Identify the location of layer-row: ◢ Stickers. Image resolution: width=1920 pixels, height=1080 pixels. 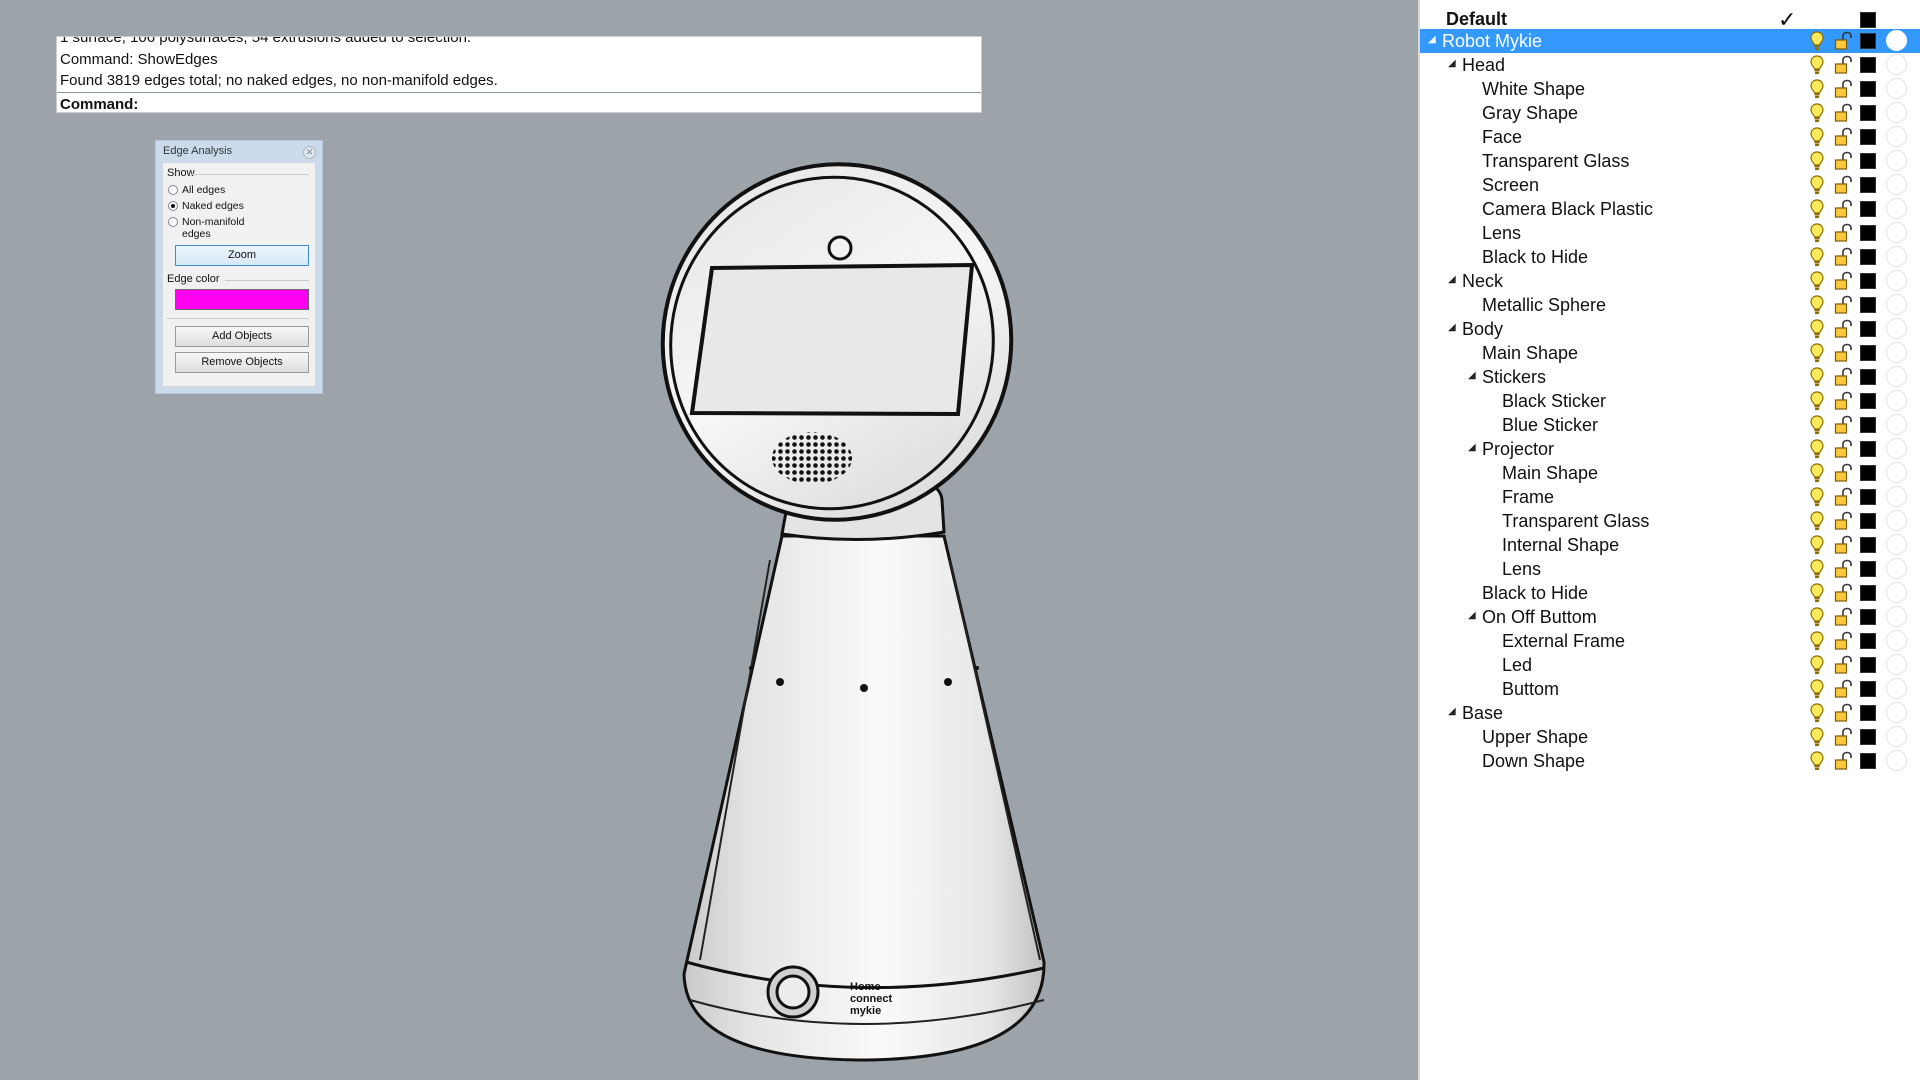
(1670, 377).